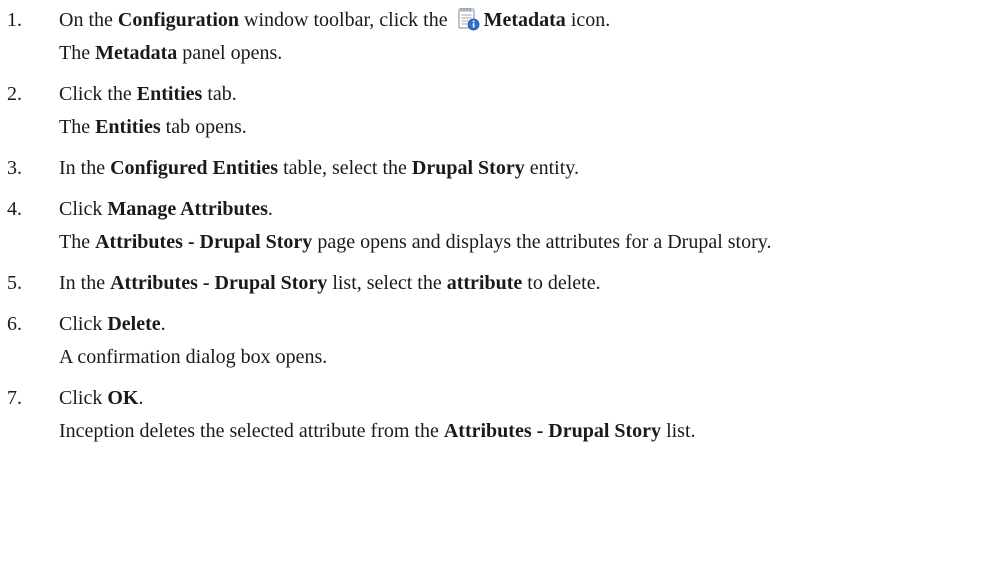 Image resolution: width=1008 pixels, height=565 pixels. I want to click on metadata-icon, so click(468, 19).